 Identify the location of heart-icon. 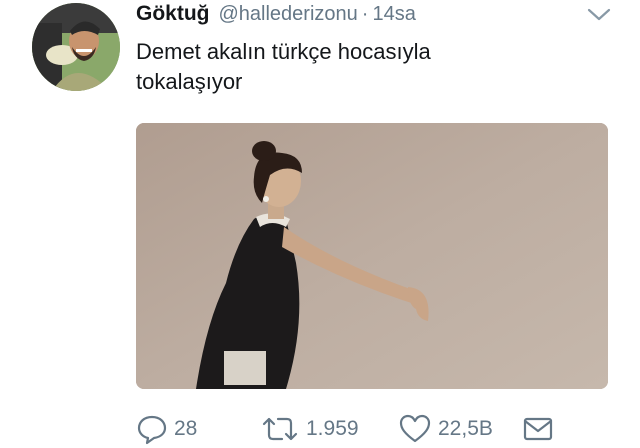
(415, 429).